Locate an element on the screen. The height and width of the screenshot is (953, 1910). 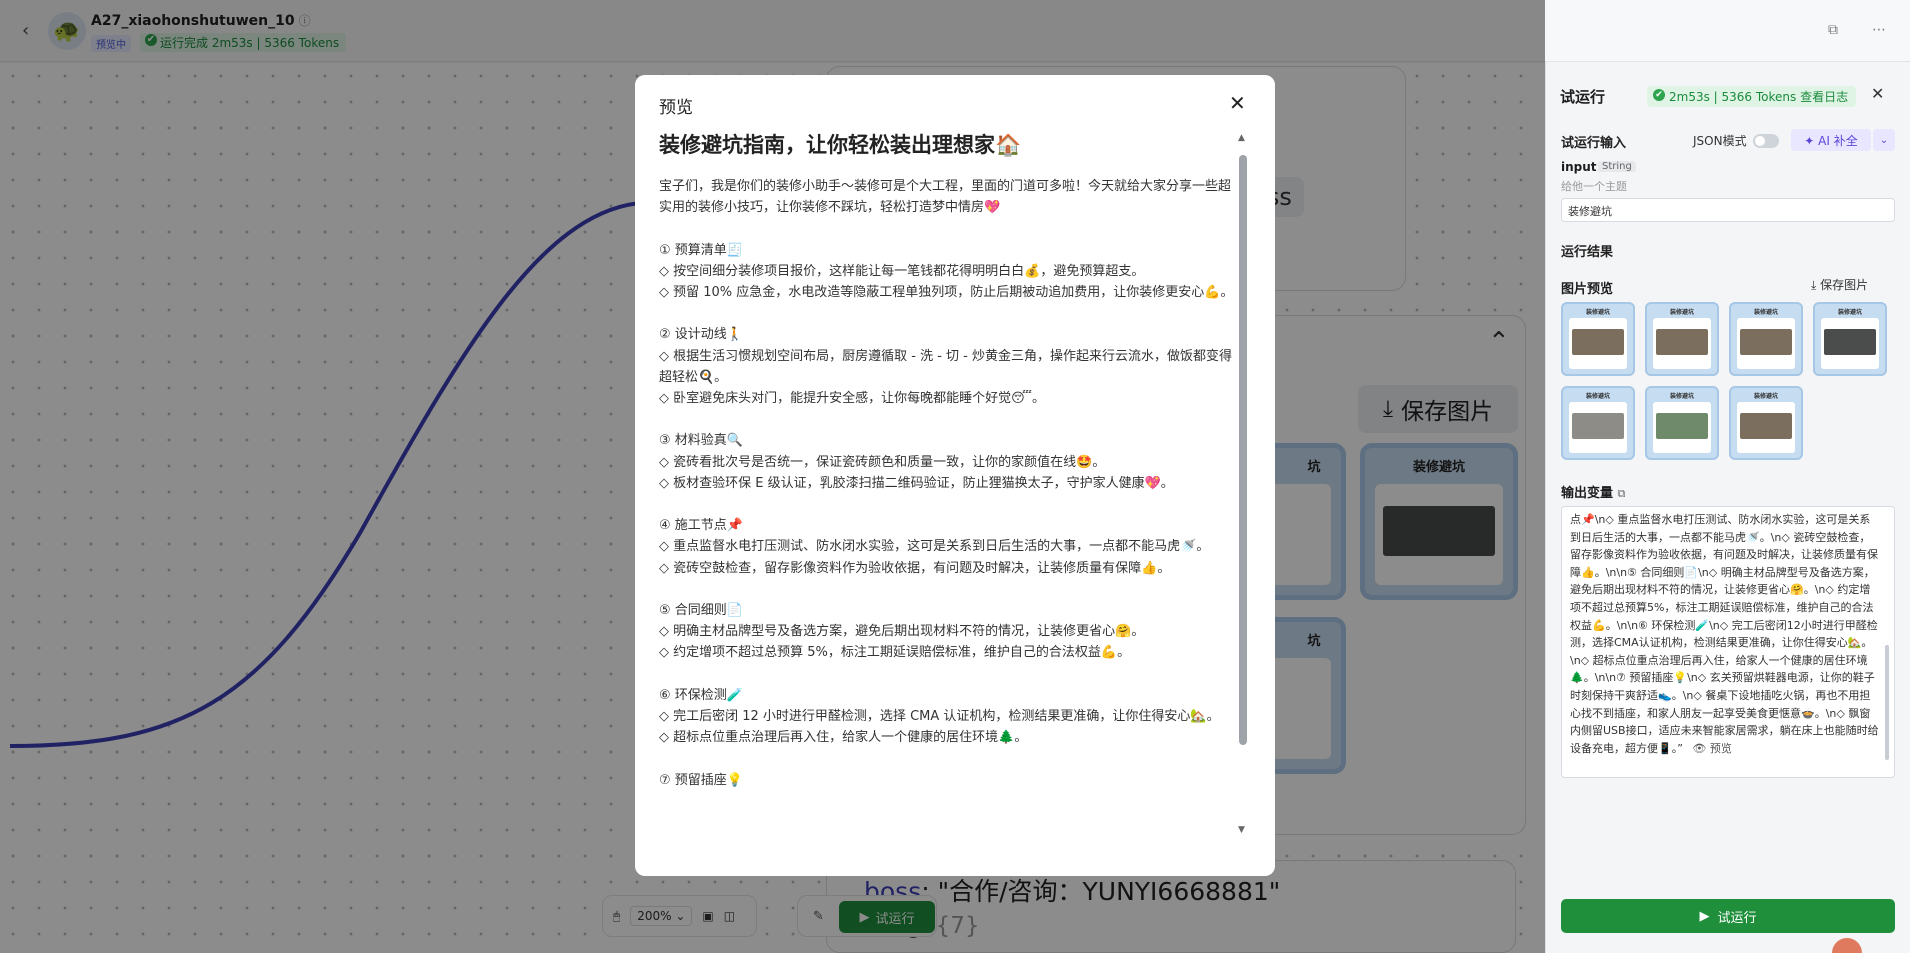
play-icon: ▶ is located at coordinates (1704, 916).